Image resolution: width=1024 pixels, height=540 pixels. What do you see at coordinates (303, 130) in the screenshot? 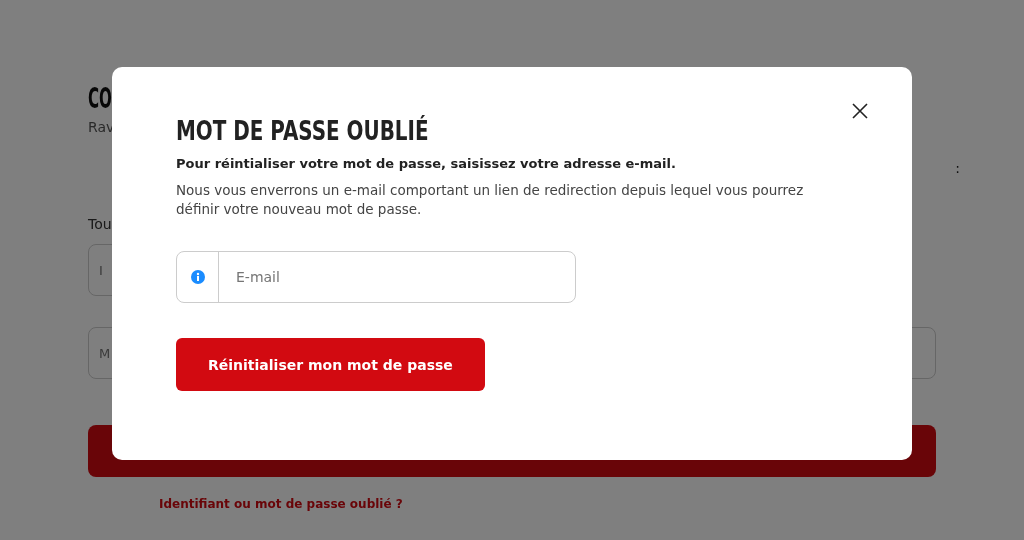
I see `dialog-title: MOT DE PASSE OUBLIÉ` at bounding box center [303, 130].